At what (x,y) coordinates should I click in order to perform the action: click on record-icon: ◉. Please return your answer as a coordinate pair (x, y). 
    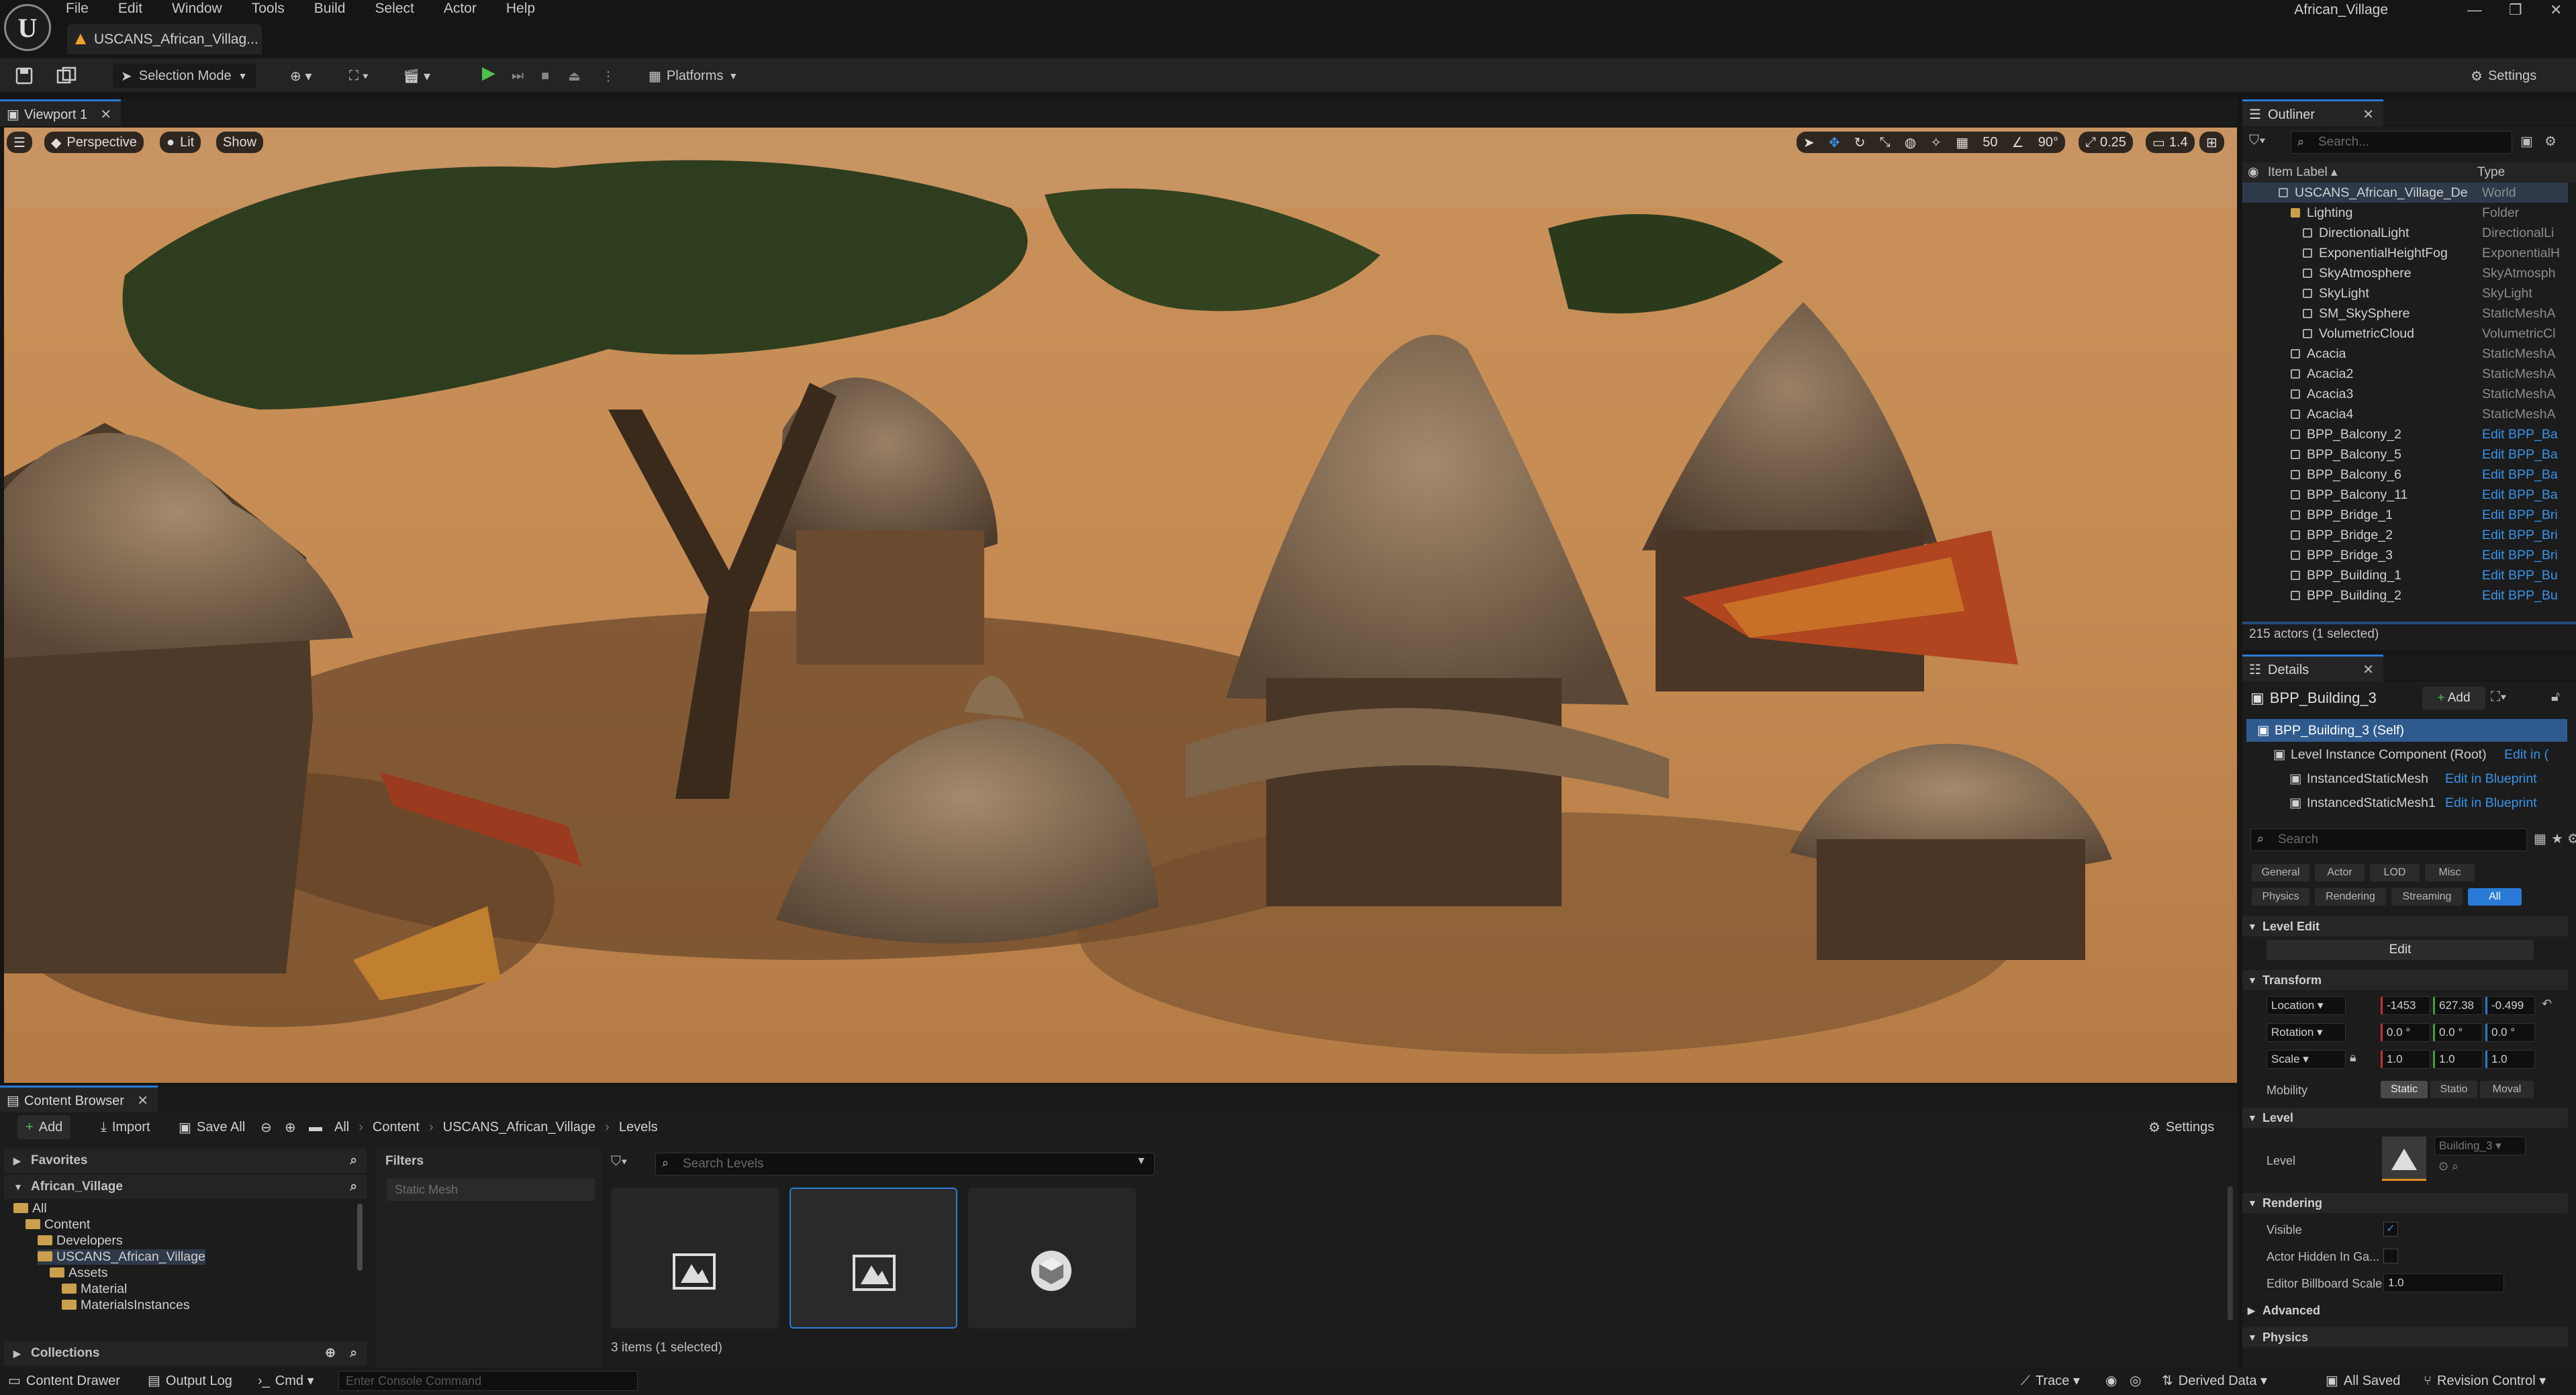
    Looking at the image, I should click on (2111, 1381).